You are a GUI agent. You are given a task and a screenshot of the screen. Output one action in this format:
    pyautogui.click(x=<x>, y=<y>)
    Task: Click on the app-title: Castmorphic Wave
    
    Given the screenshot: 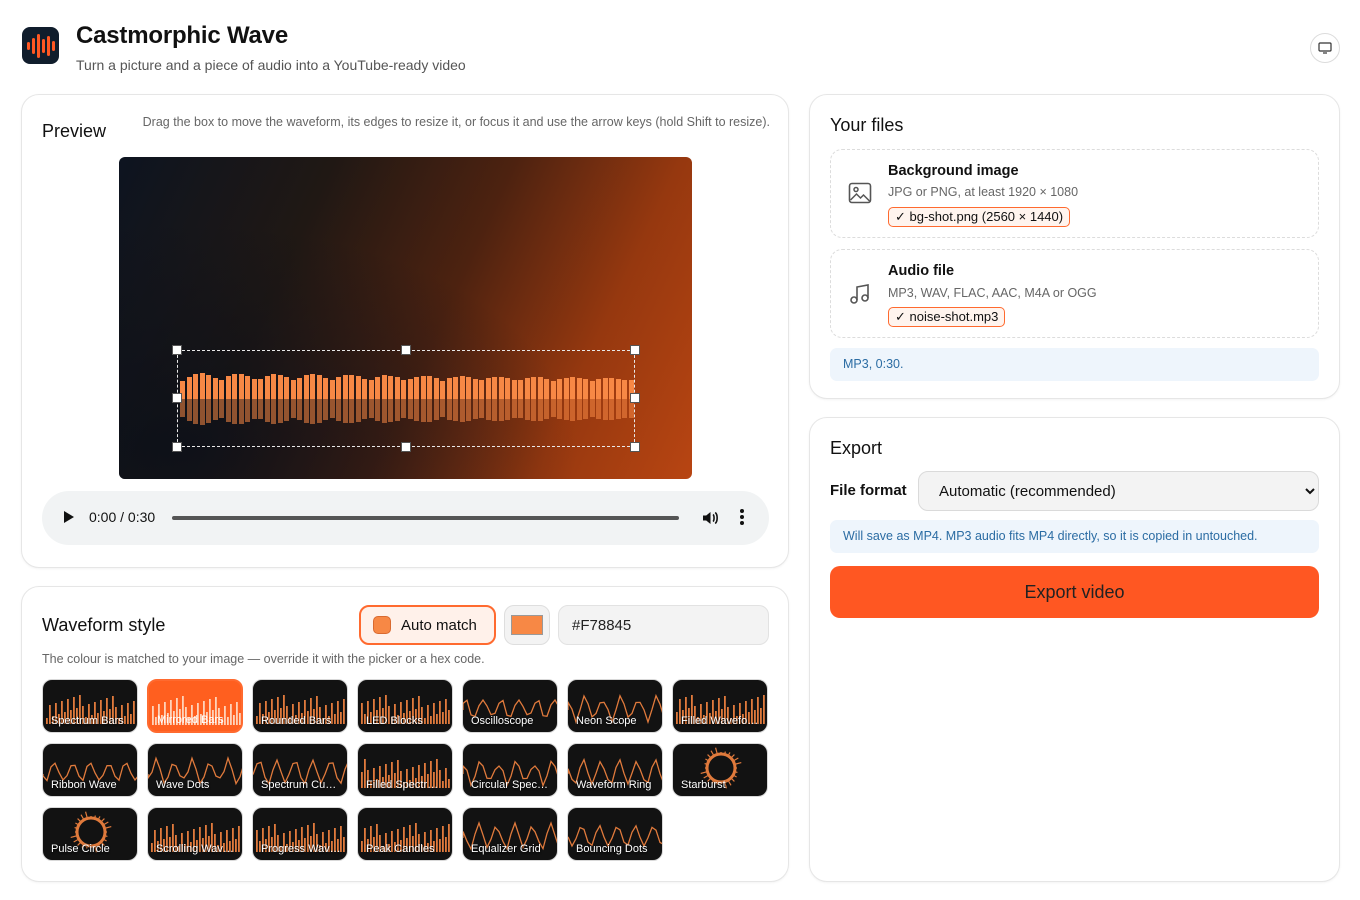 What is the action you would take?
    pyautogui.click(x=182, y=35)
    